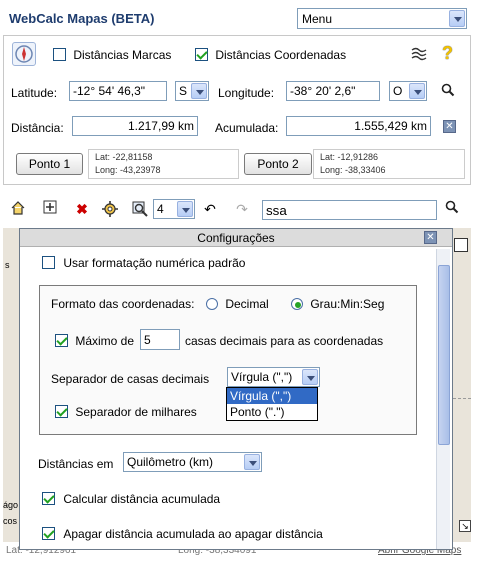  Describe the element at coordinates (389, 164) in the screenshot. I see `ponto2-info: Lat: -12,91286 Long: -38,33406` at that location.